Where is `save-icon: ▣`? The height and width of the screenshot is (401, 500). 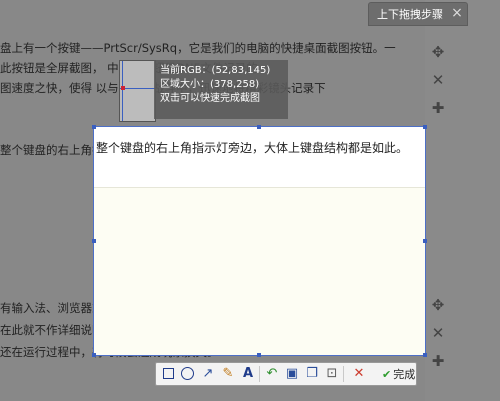 save-icon: ▣ is located at coordinates (292, 374).